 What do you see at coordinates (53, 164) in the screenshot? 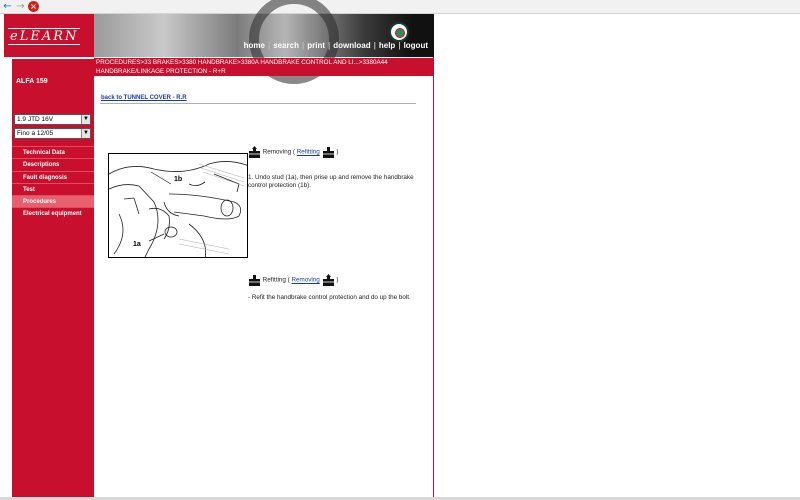
I see `sidebar-item-descriptions: Descriptions` at bounding box center [53, 164].